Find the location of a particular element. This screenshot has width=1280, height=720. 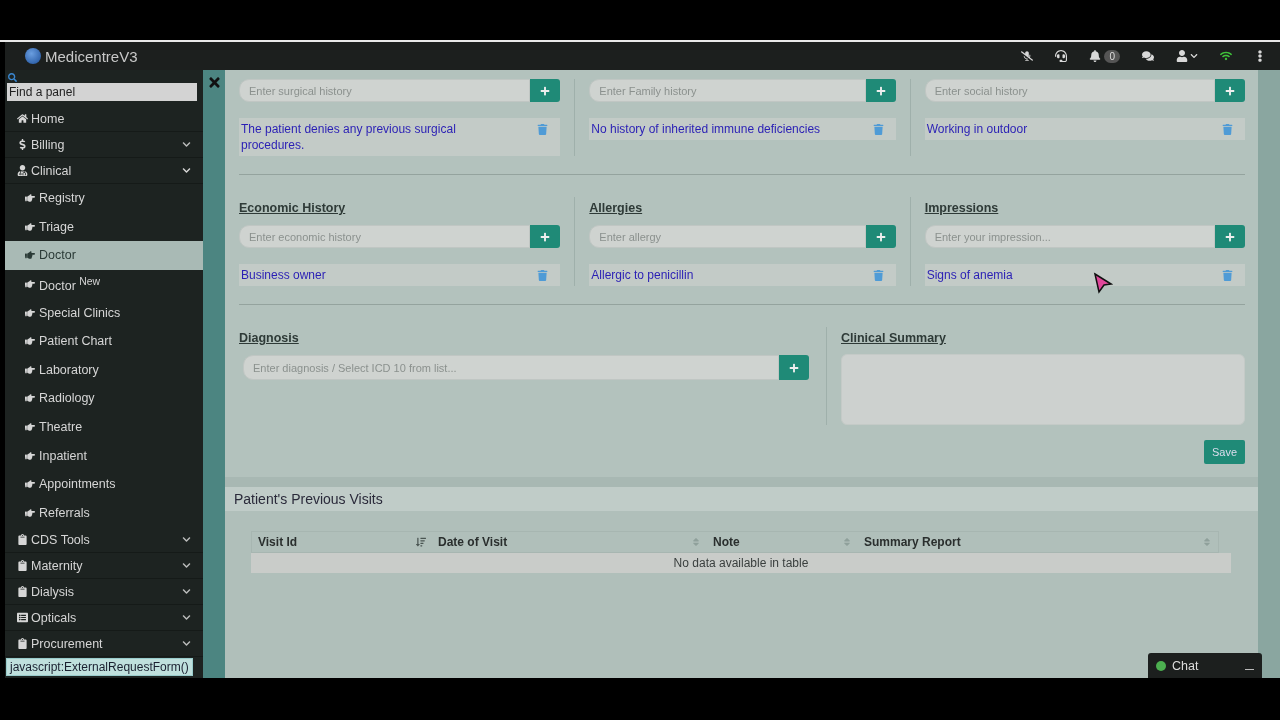

sidebar-subitem: Radiology is located at coordinates (104, 398).